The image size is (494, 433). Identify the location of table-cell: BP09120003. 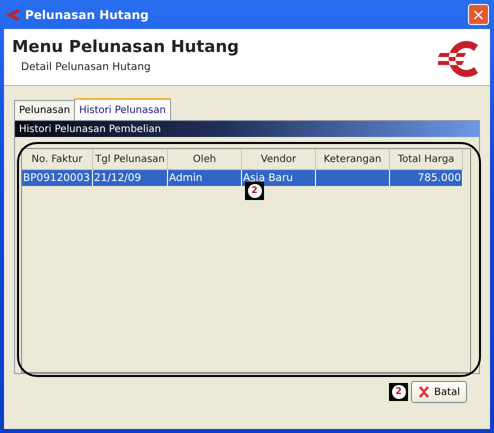
(57, 178).